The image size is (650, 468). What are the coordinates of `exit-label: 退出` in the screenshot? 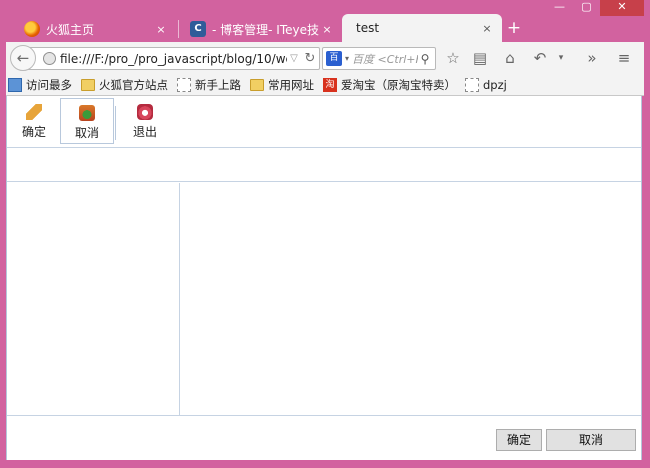 It's located at (144, 132).